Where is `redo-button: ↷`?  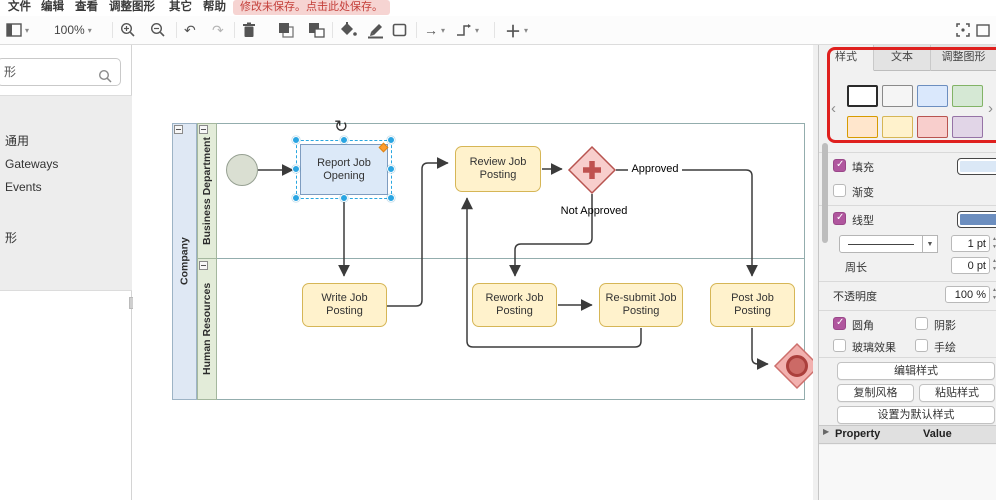 redo-button: ↷ is located at coordinates (218, 30).